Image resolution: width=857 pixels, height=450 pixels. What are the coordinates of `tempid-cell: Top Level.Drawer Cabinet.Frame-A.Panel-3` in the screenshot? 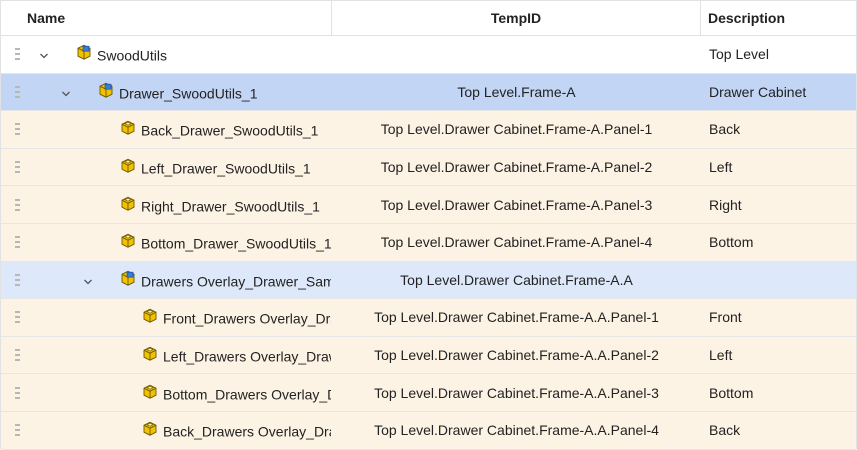 It's located at (516, 204).